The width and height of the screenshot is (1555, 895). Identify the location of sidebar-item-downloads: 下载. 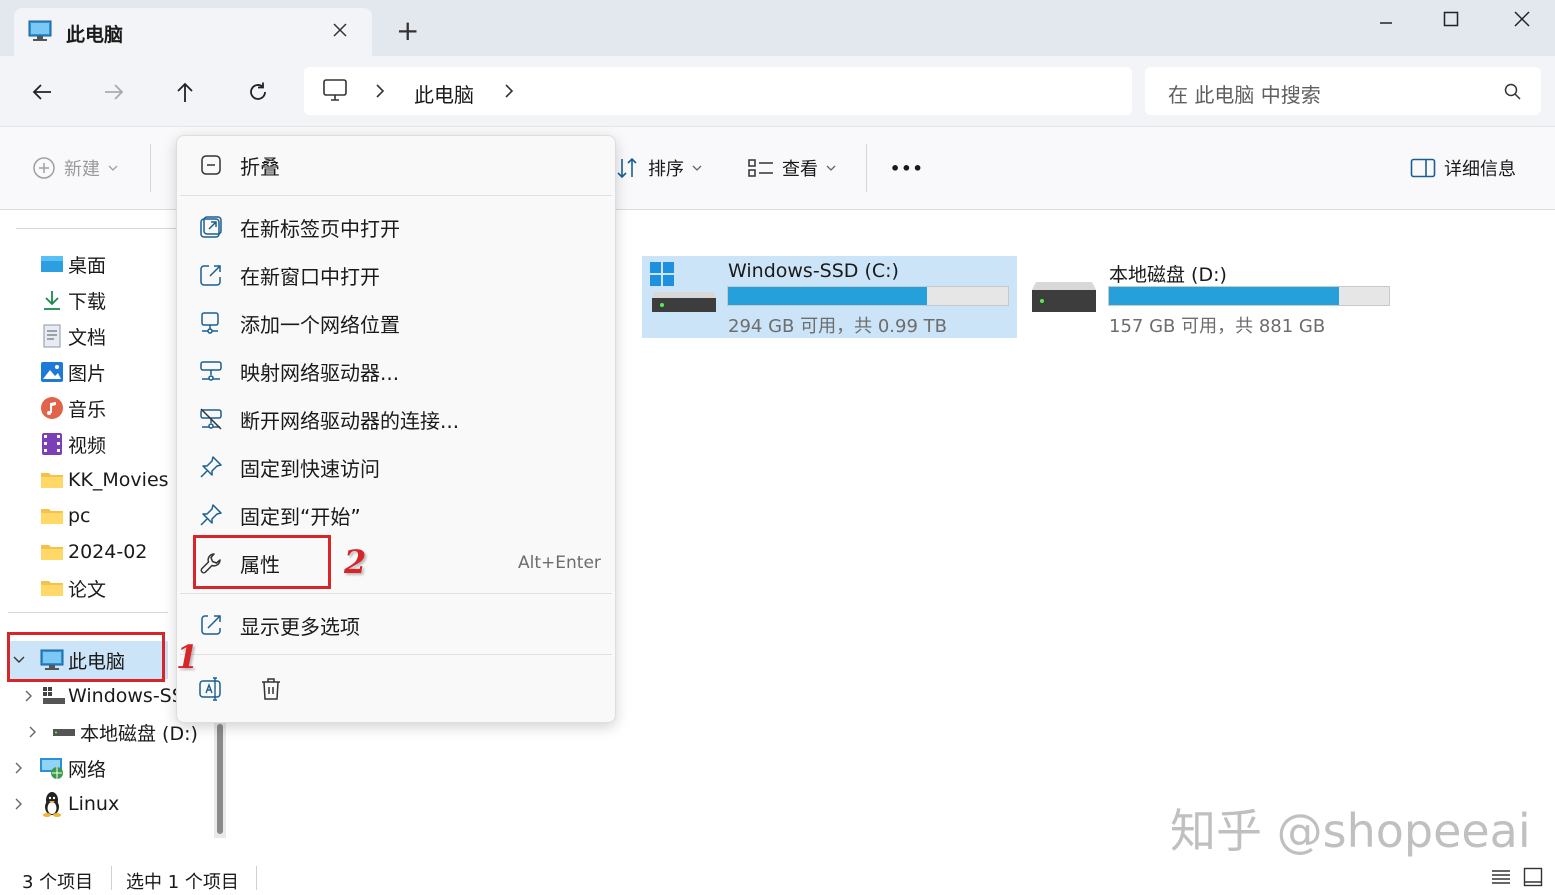
(72, 300).